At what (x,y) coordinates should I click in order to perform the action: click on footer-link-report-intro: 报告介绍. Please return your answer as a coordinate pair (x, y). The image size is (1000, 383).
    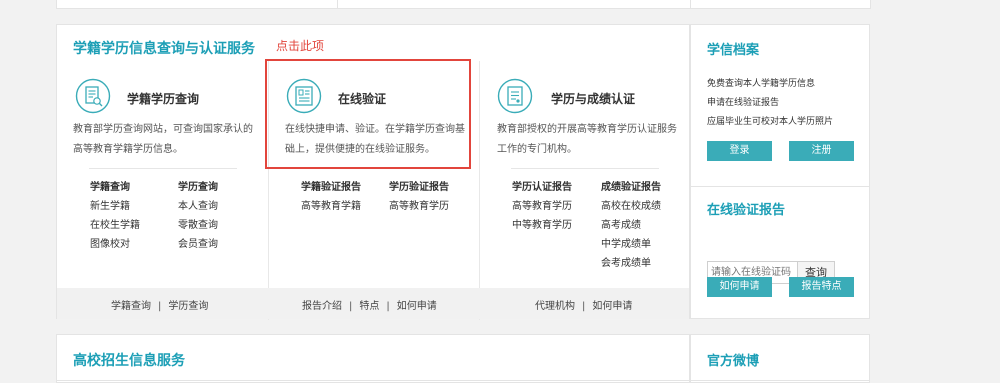
    Looking at the image, I should click on (322, 306).